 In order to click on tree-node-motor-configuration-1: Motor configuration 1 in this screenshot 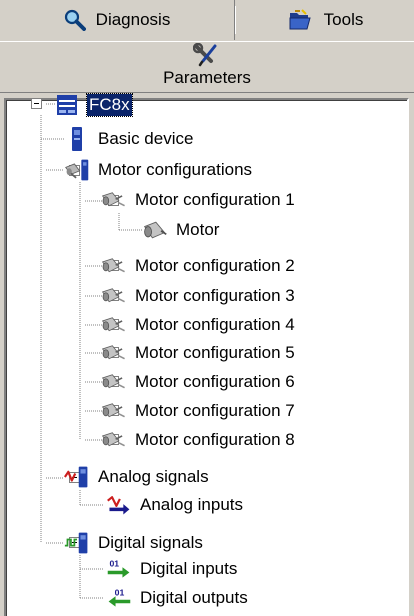, I will do `click(199, 200)`.